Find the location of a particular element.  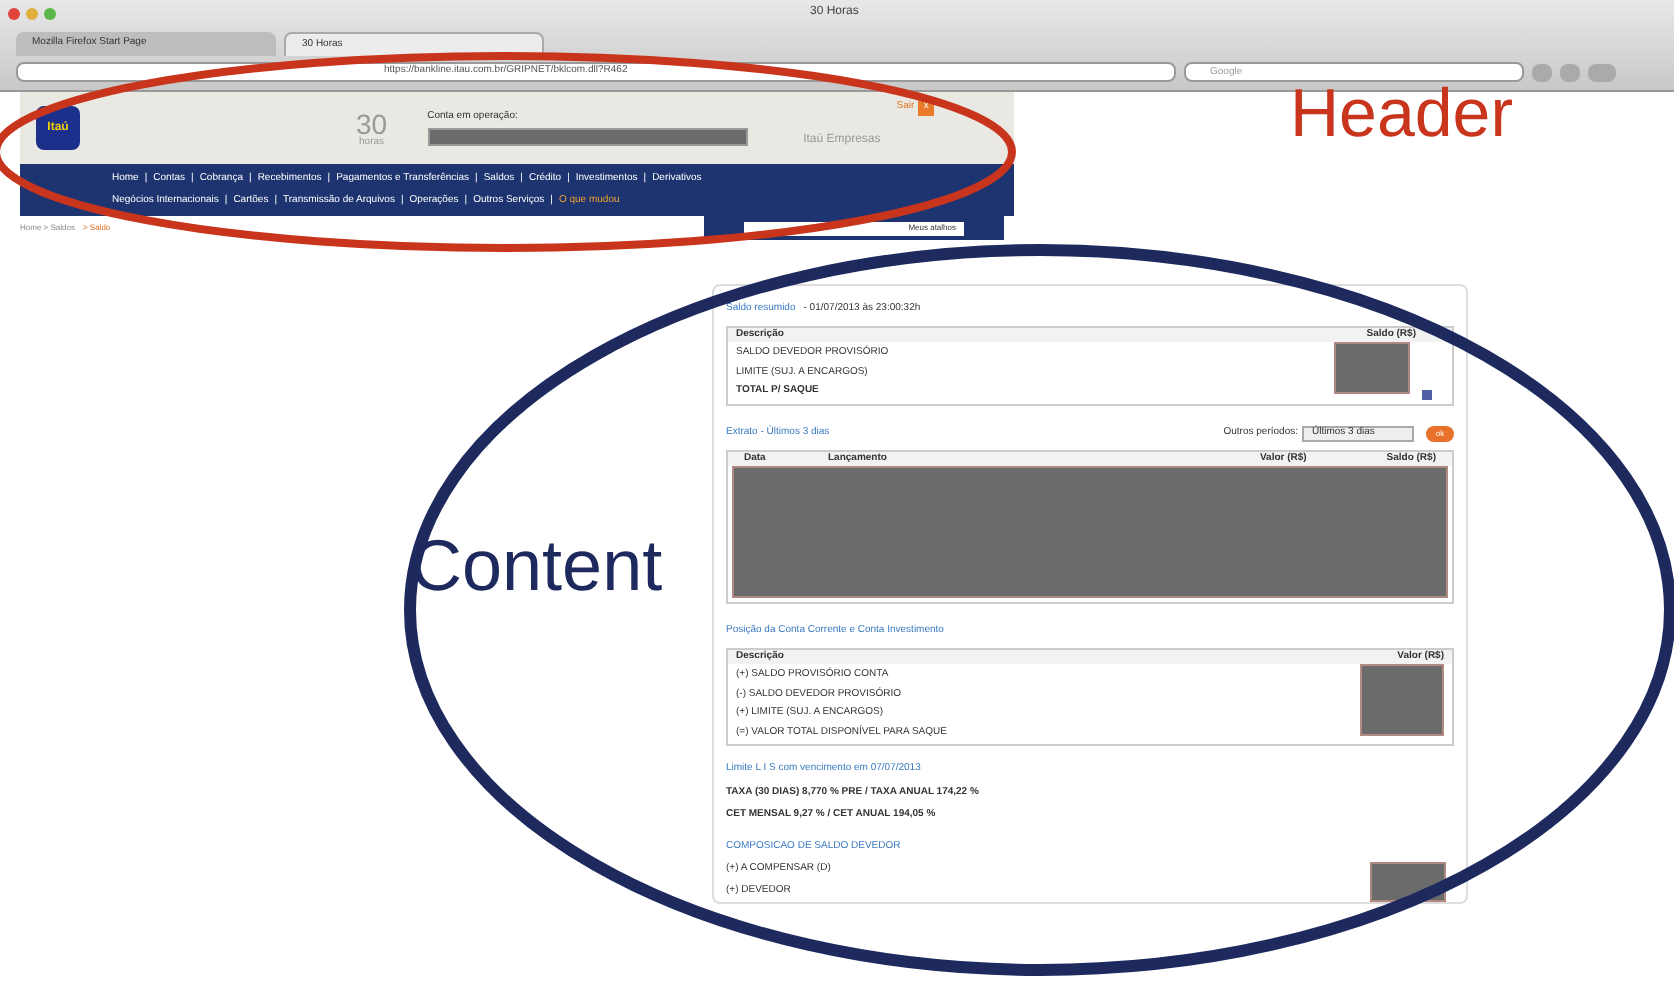

calculator-icon is located at coordinates (1427, 394).